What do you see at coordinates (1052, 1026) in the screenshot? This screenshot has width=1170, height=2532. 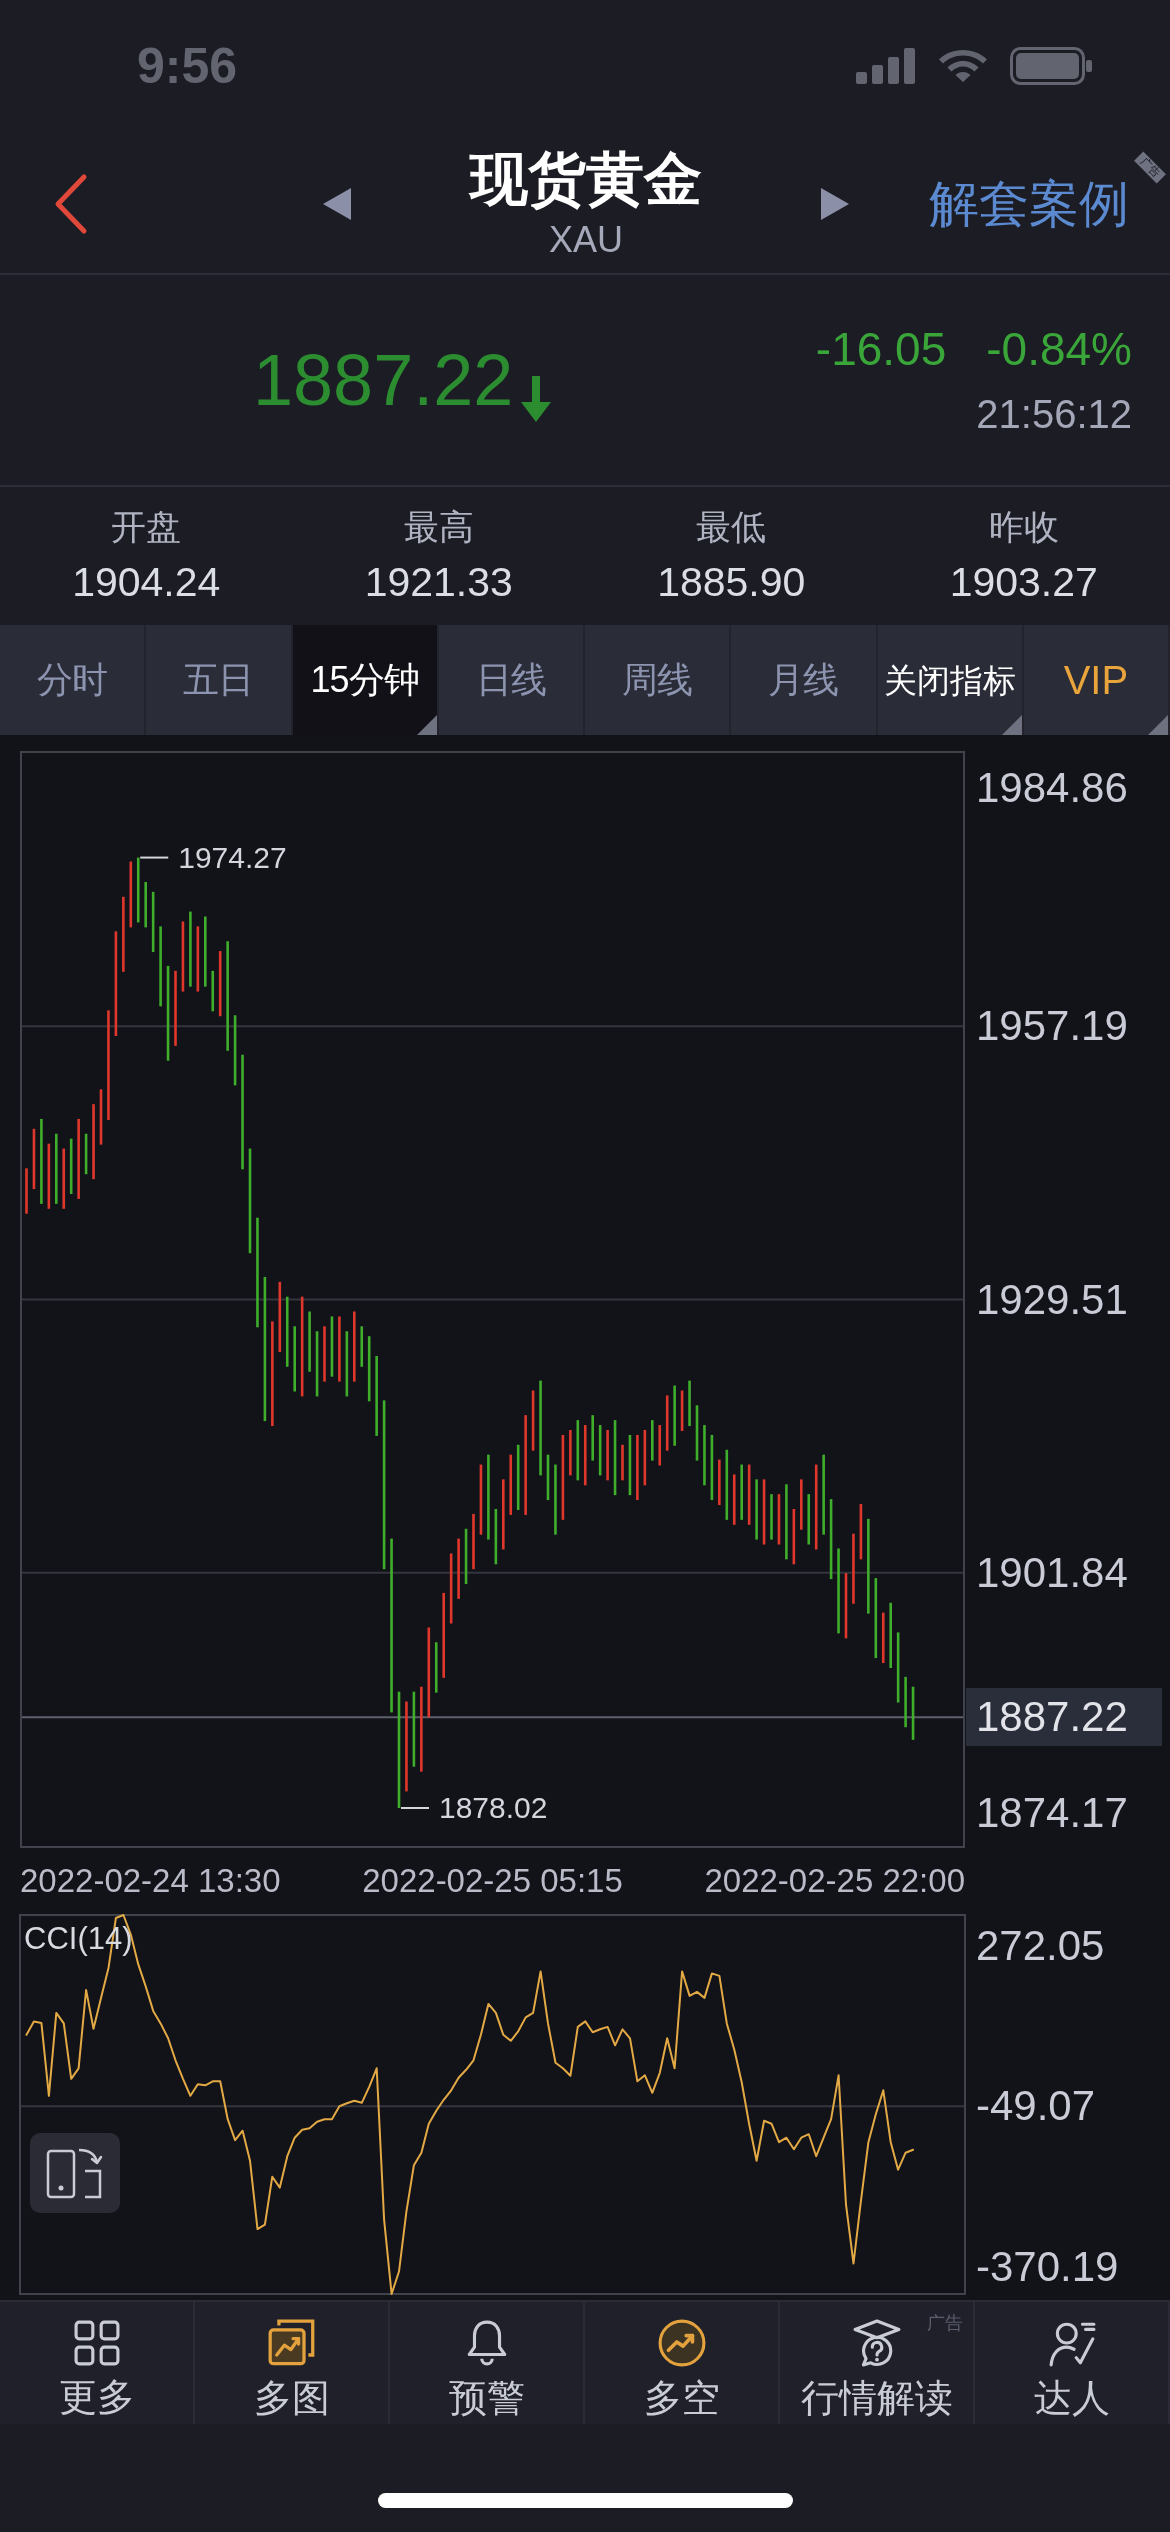 I see `axis-label: 1957.19` at bounding box center [1052, 1026].